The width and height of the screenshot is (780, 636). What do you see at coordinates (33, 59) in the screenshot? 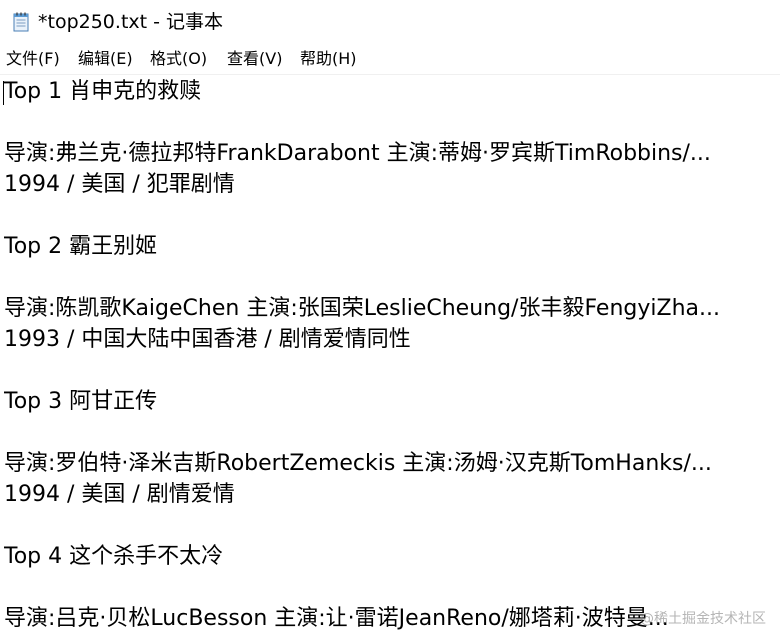
I see `menu-file: 文件(F)` at bounding box center [33, 59].